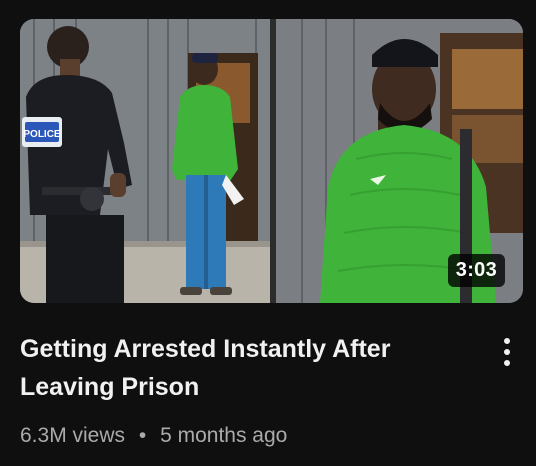  I want to click on svg-text: POLICE, so click(42, 134).